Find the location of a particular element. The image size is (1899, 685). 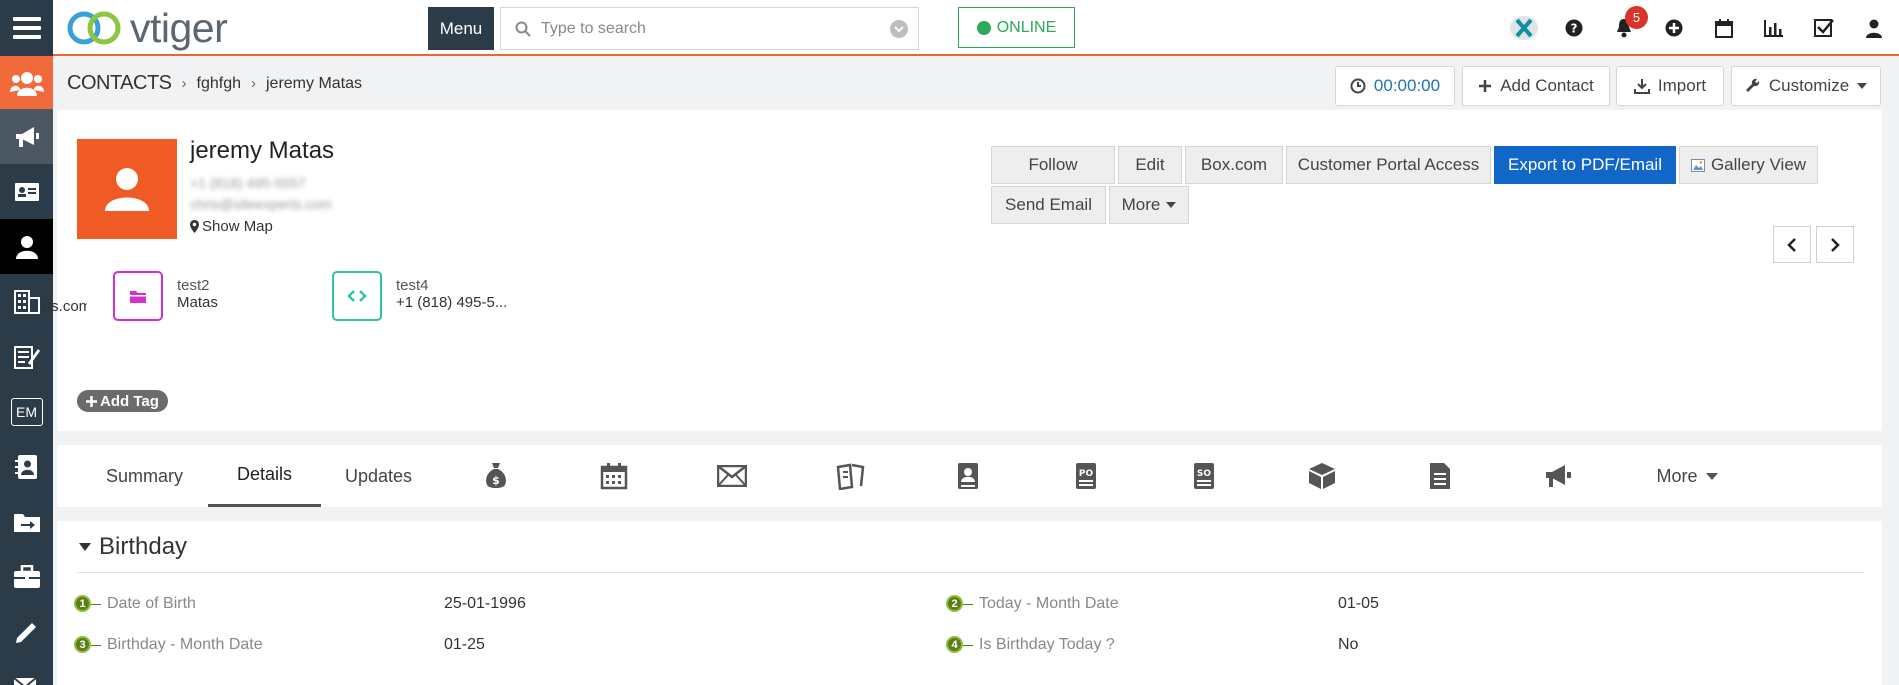

address-book-icon is located at coordinates (26, 466).